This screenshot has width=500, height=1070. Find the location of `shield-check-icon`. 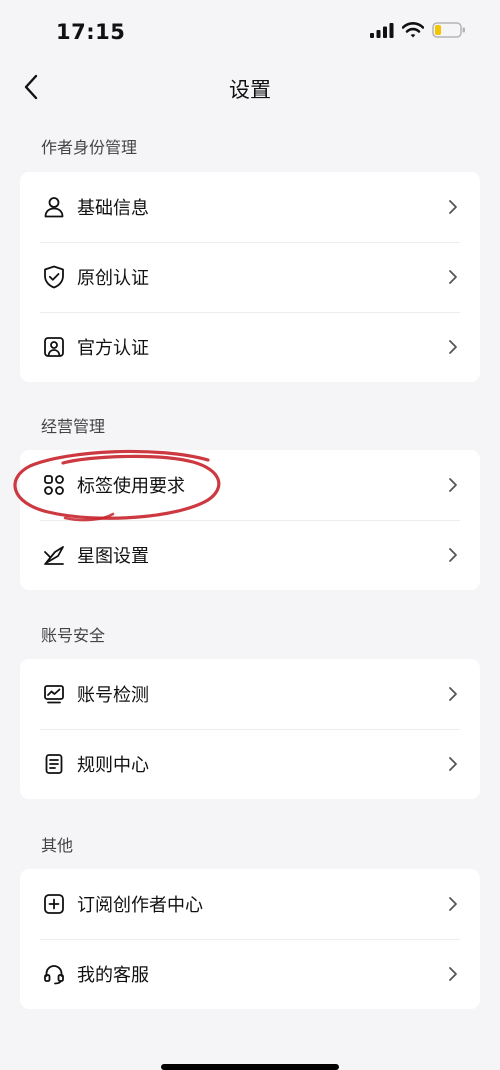

shield-check-icon is located at coordinates (54, 277).